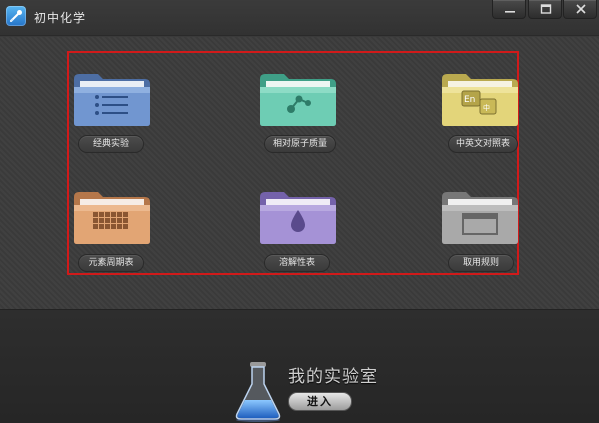 This screenshot has height=423, width=599. What do you see at coordinates (60, 18) in the screenshot?
I see `app-title: 初中化学` at bounding box center [60, 18].